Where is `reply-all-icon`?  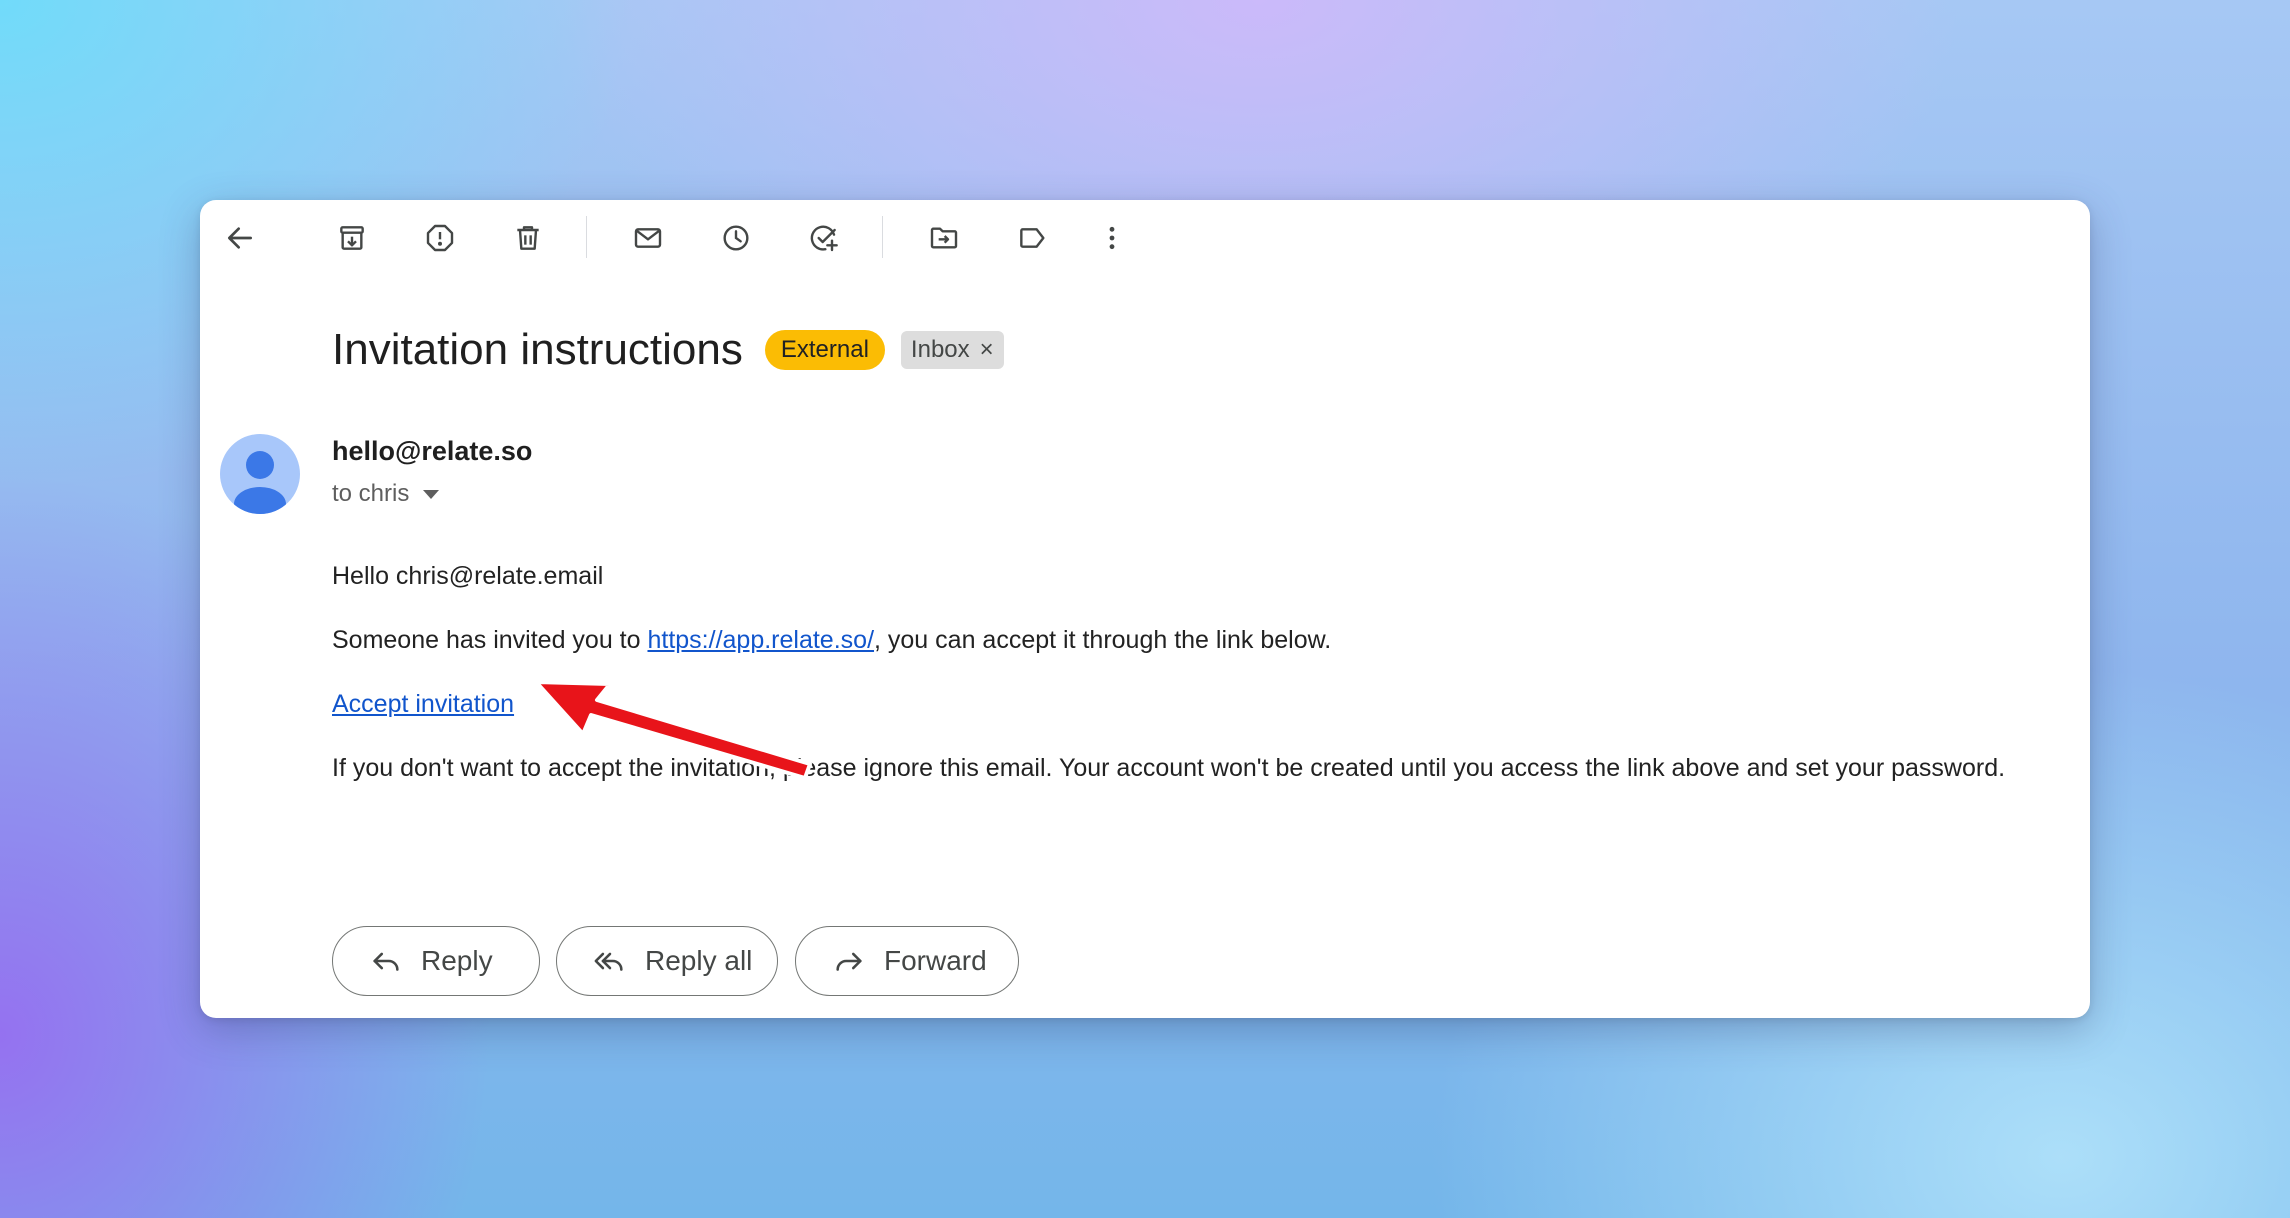 reply-all-icon is located at coordinates (608, 961).